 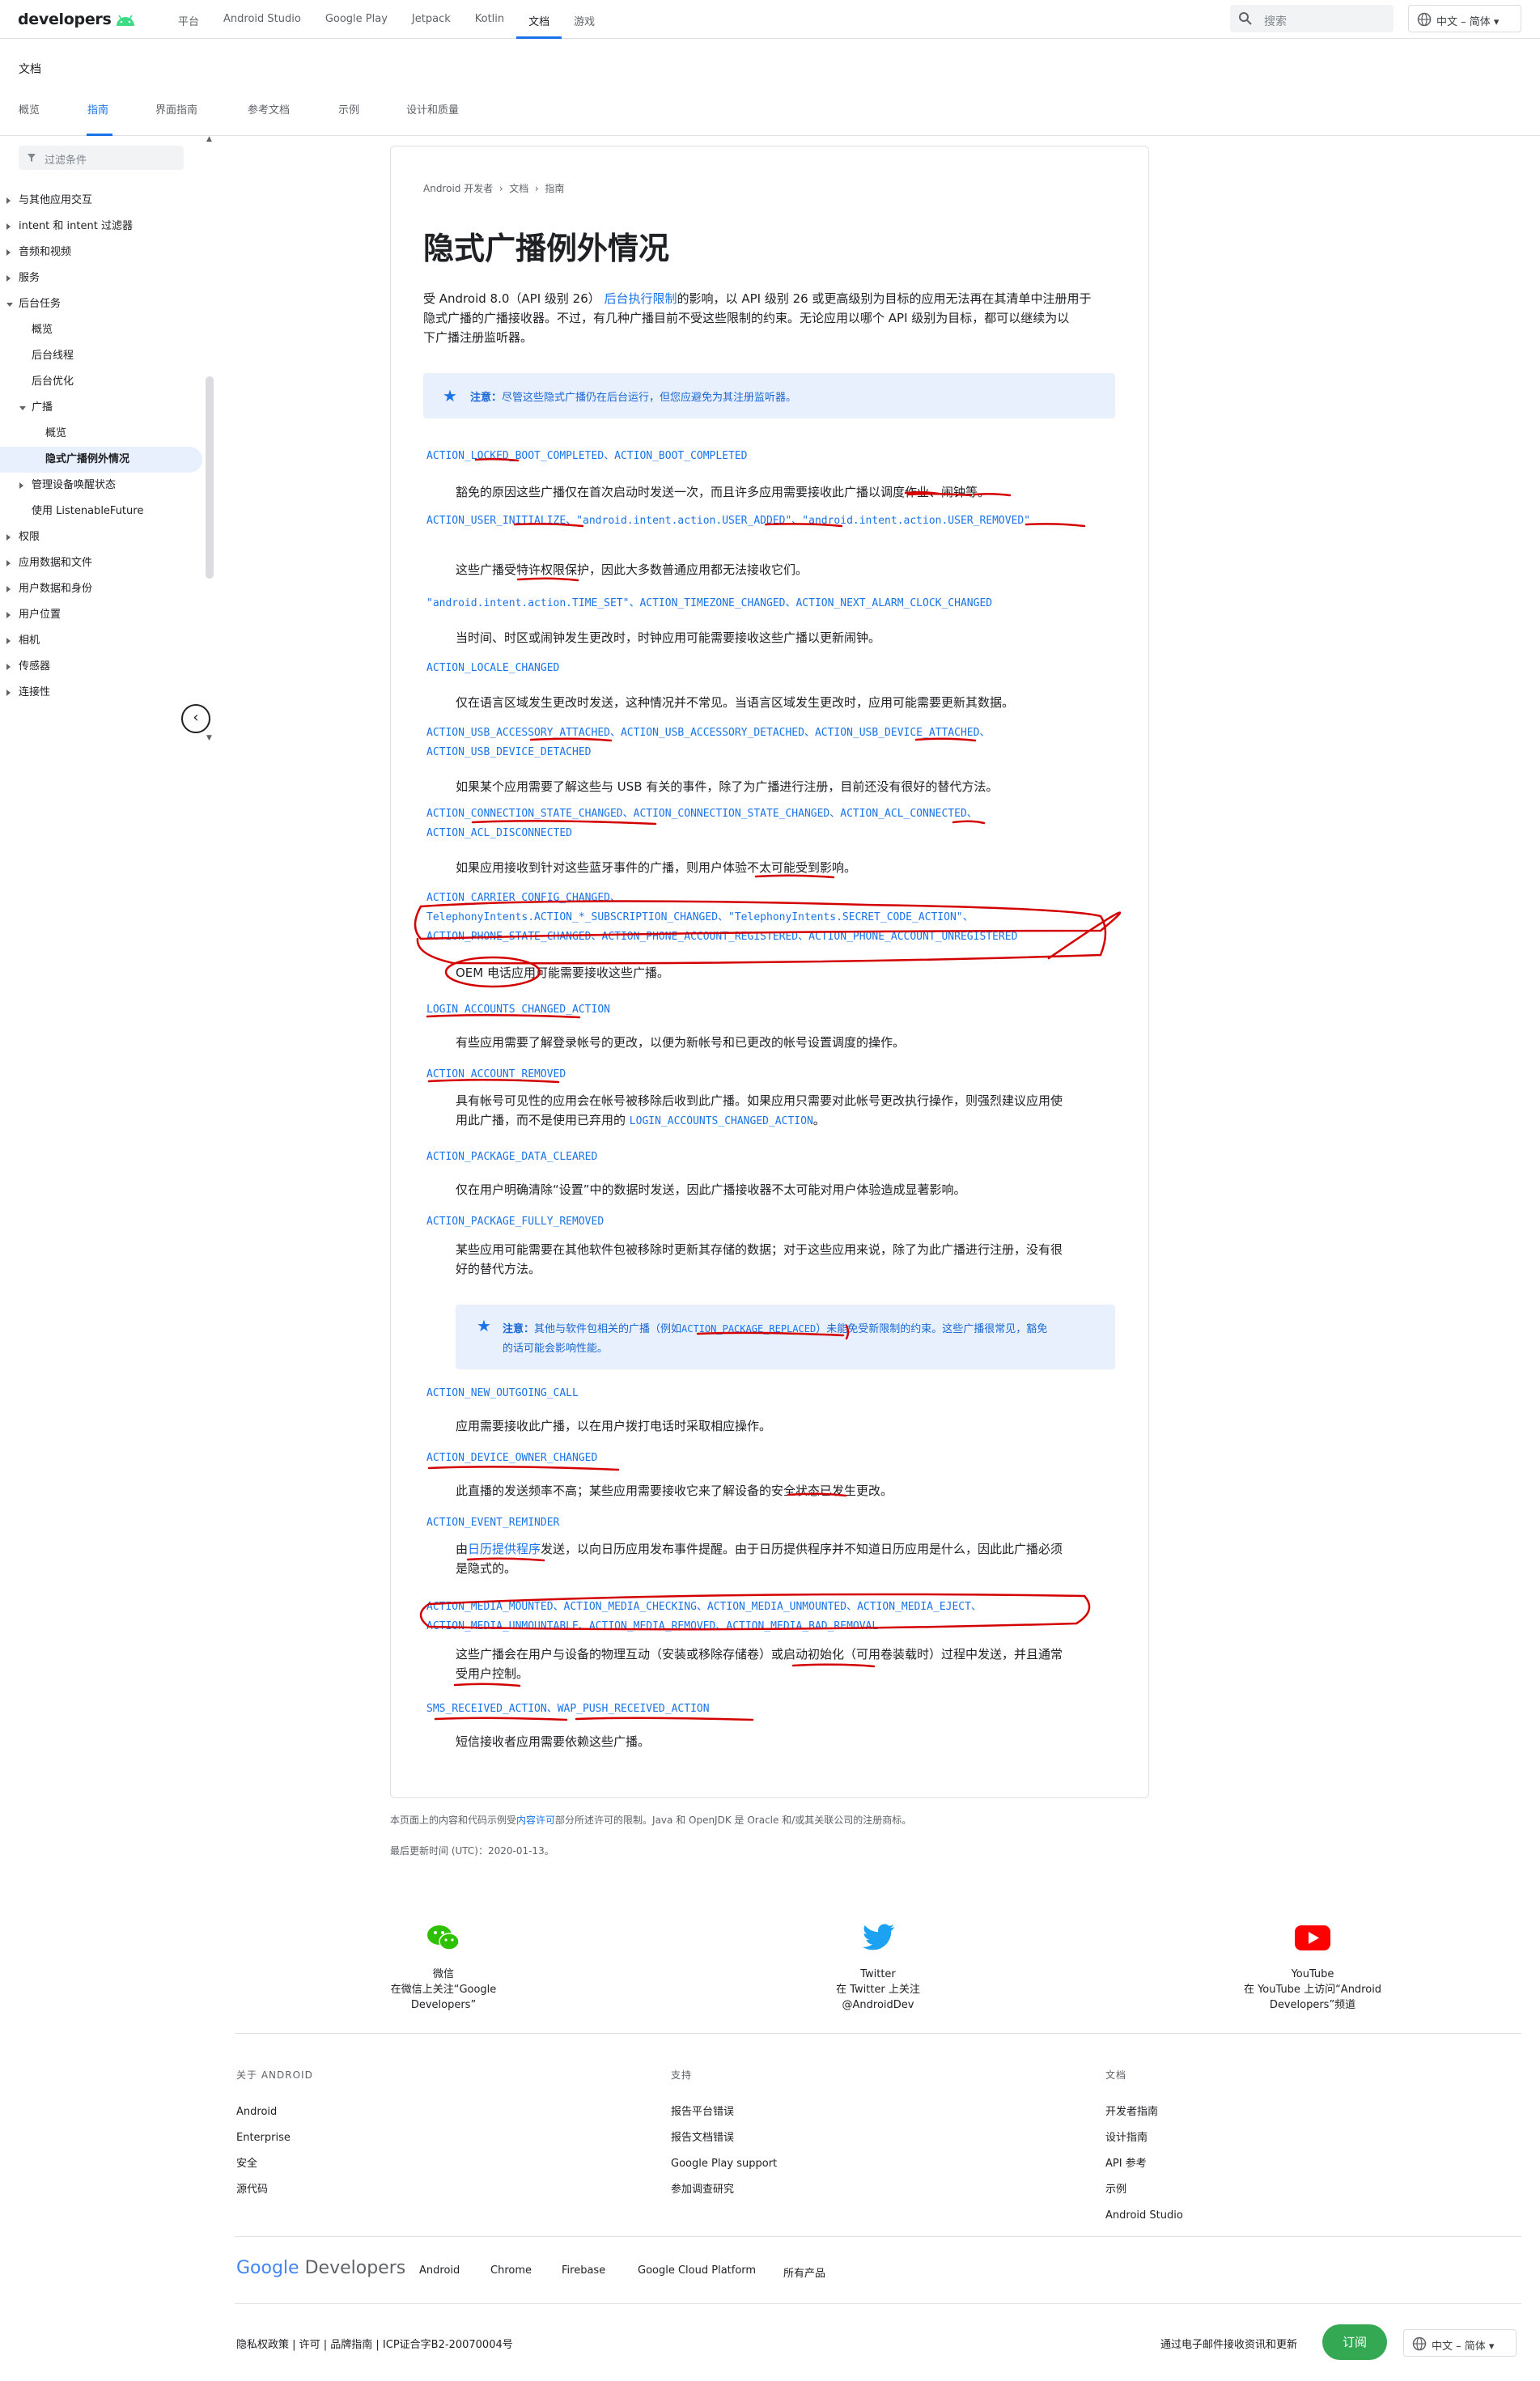 What do you see at coordinates (724, 2164) in the screenshot?
I see `footer-link: Google Play support` at bounding box center [724, 2164].